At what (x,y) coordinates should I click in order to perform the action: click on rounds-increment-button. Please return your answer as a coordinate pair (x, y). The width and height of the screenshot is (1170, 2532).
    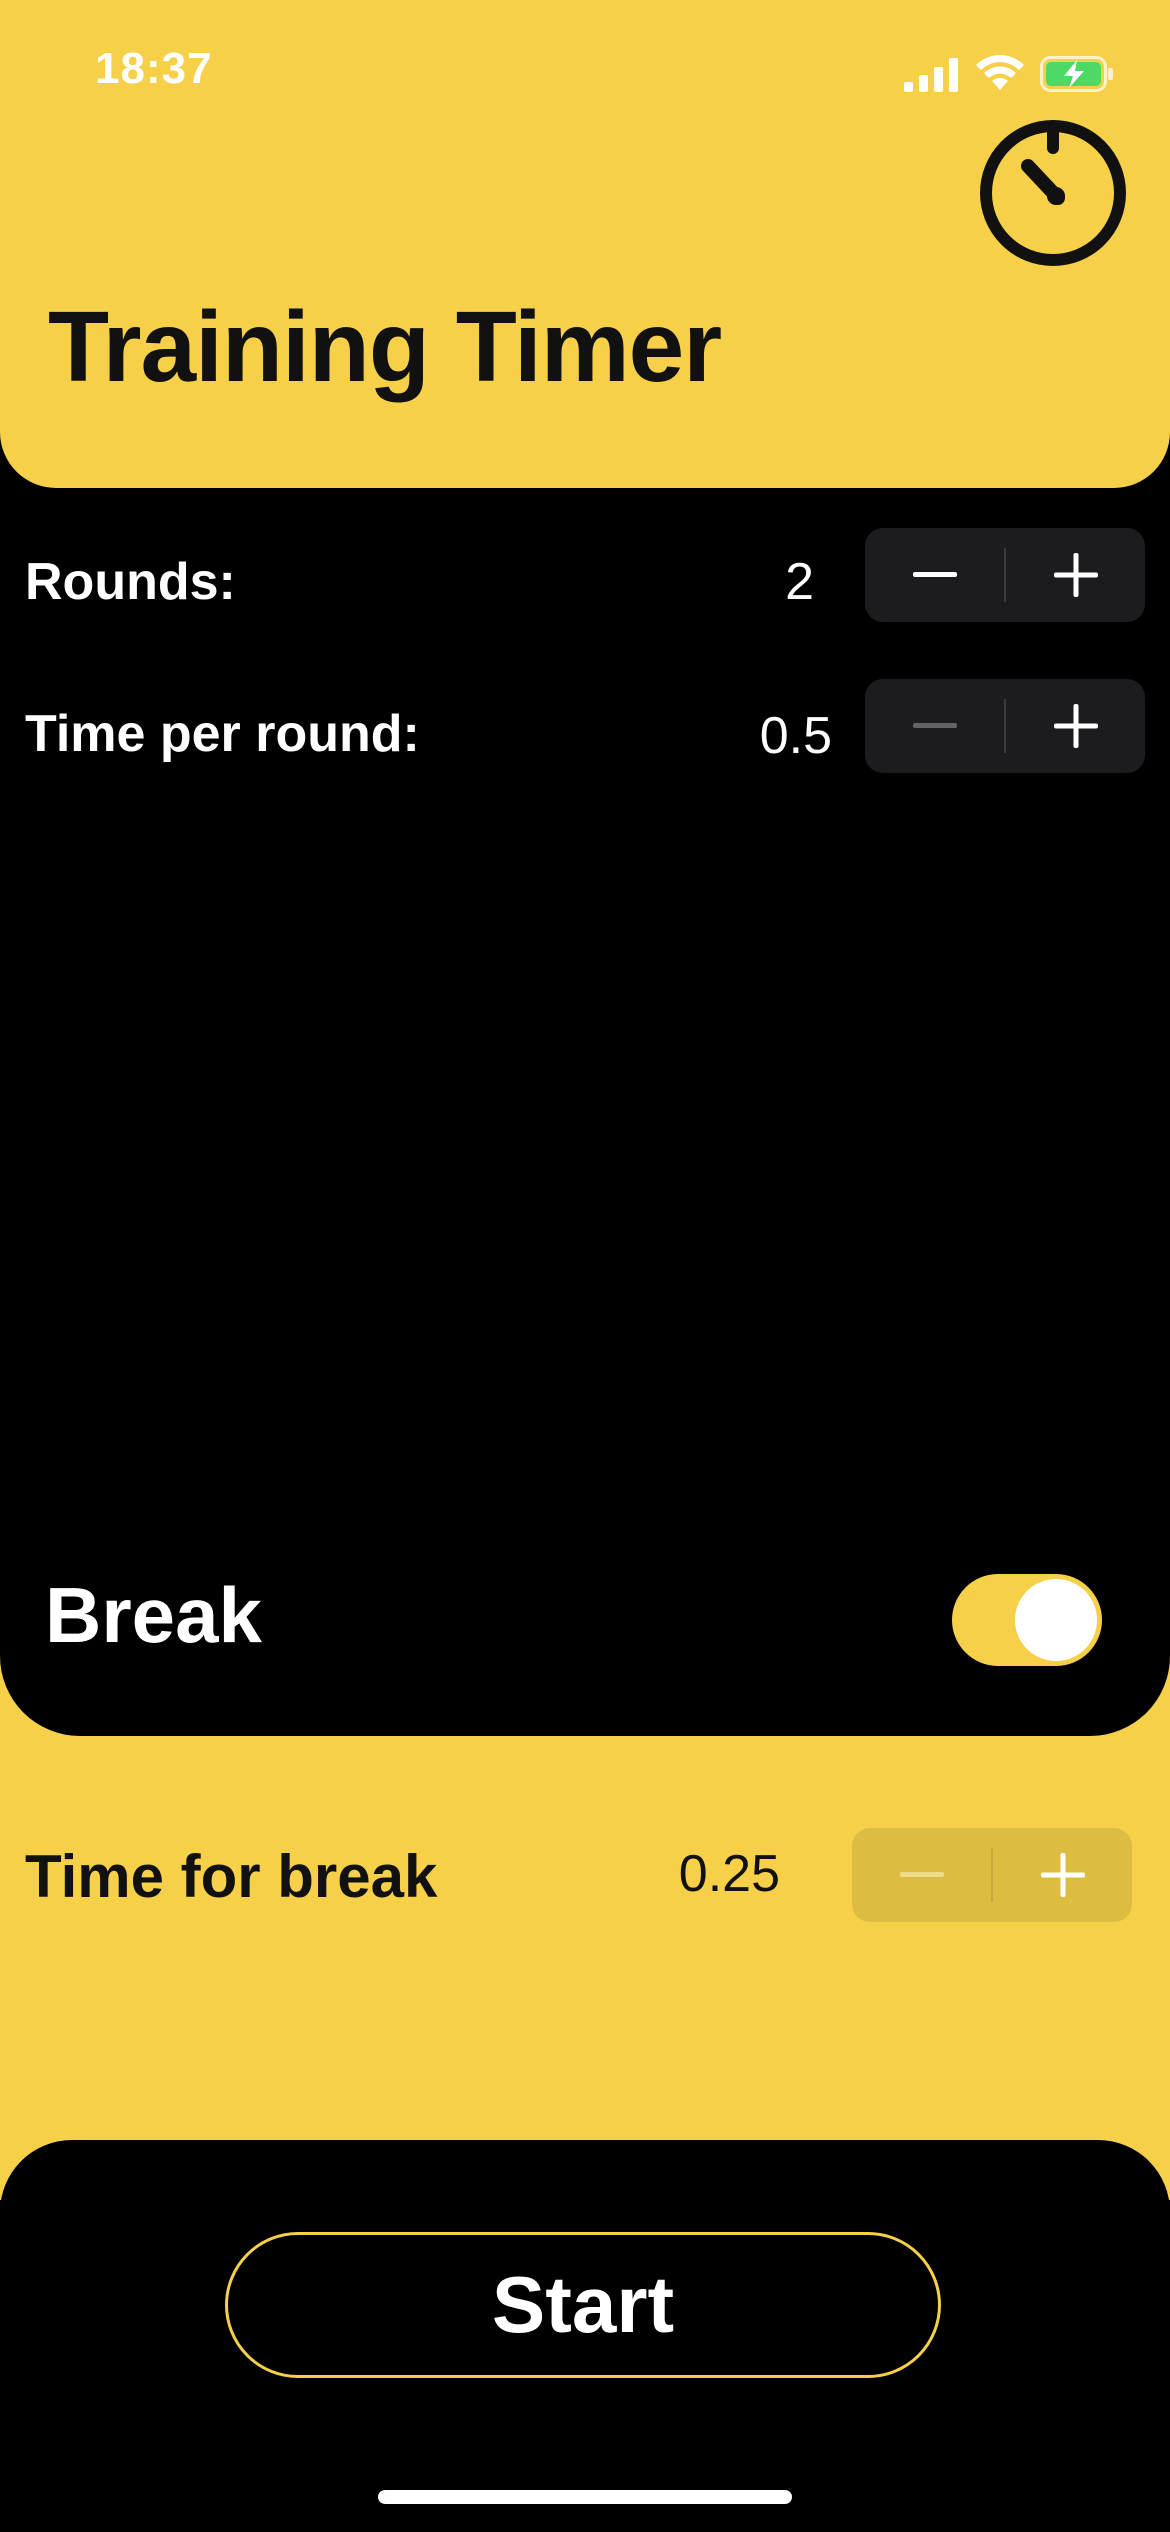
    Looking at the image, I should click on (1075, 575).